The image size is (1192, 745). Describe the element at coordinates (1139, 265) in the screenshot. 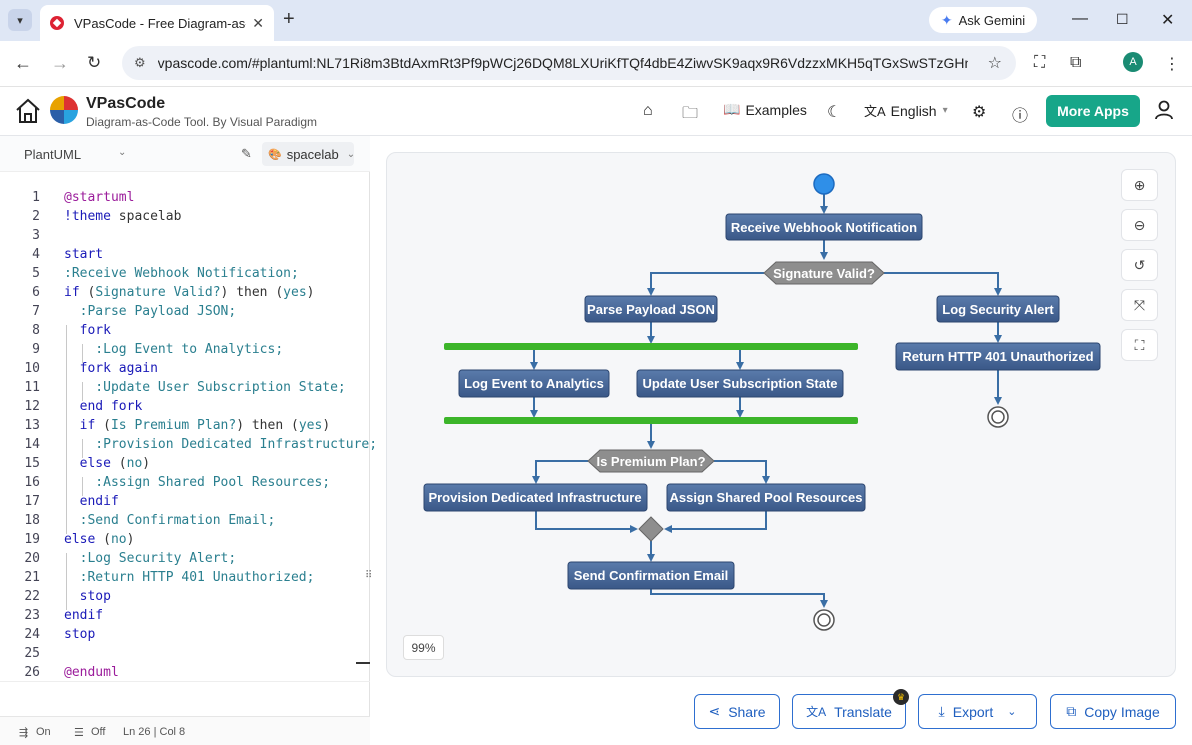

I see `reset-view-icon: ↺` at that location.